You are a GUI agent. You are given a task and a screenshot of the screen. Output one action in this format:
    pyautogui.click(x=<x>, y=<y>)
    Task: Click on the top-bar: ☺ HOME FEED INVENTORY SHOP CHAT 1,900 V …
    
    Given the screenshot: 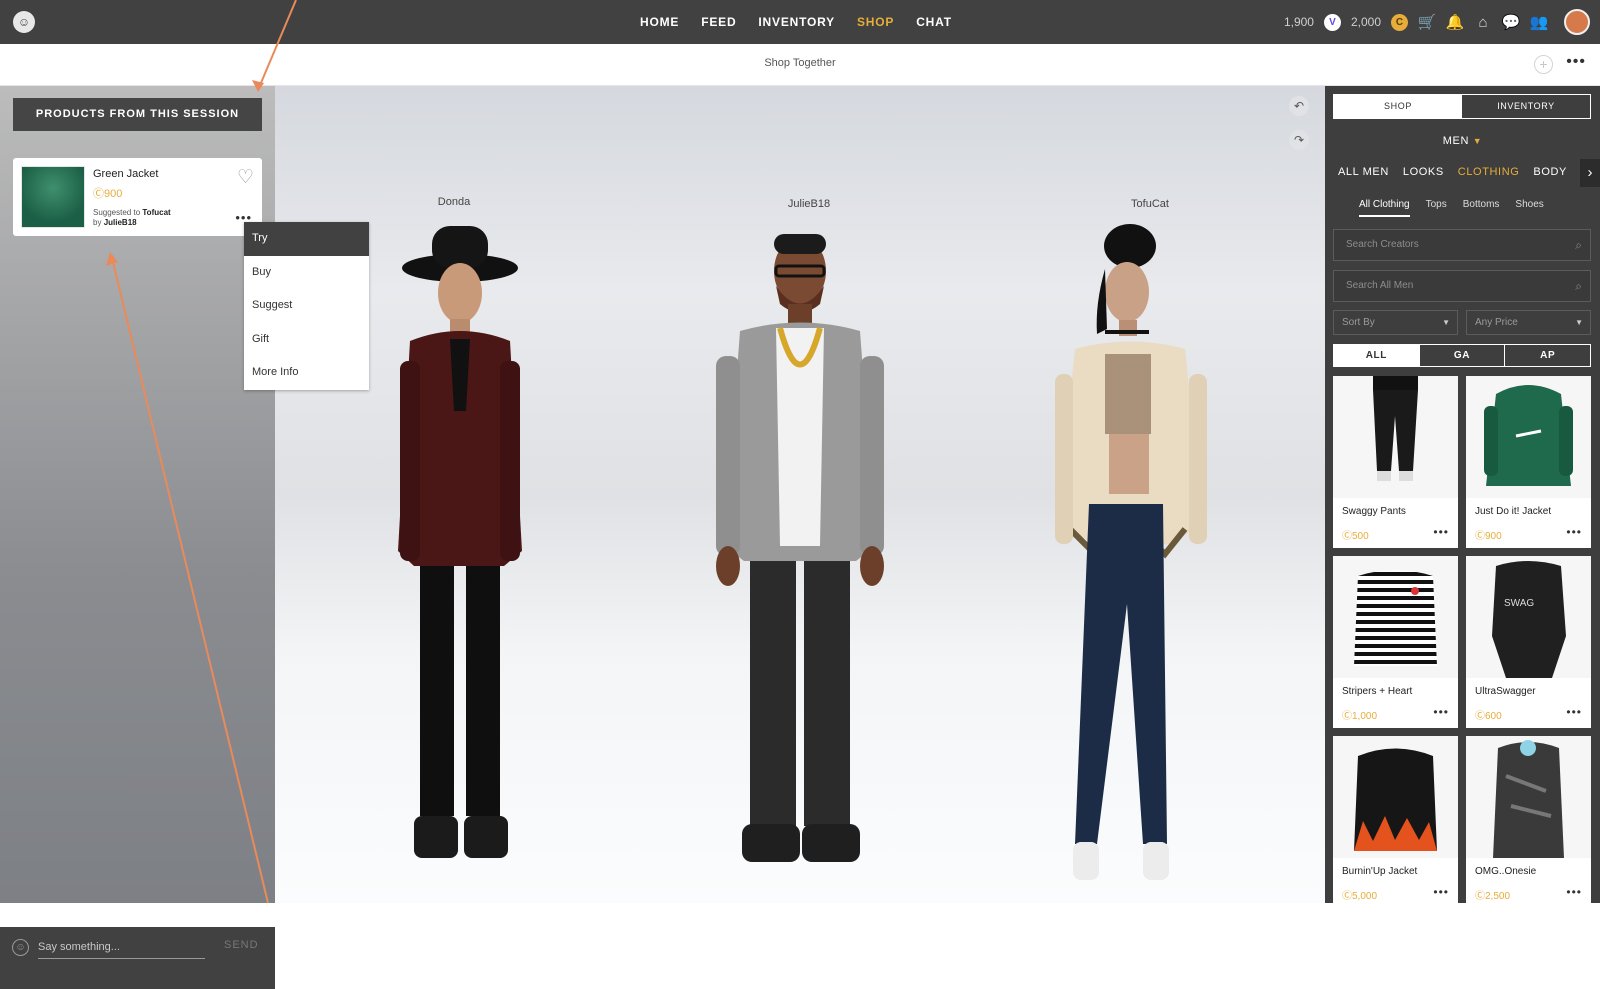 What is the action you would take?
    pyautogui.click(x=800, y=22)
    